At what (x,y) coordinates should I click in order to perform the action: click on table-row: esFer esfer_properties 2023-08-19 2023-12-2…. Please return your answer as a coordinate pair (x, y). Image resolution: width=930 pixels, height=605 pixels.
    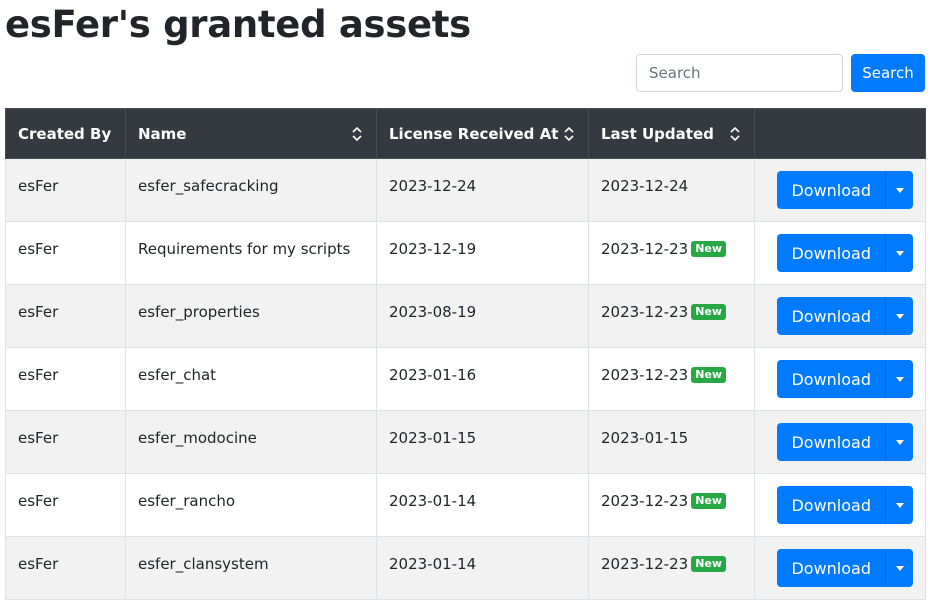
    Looking at the image, I should click on (465, 316).